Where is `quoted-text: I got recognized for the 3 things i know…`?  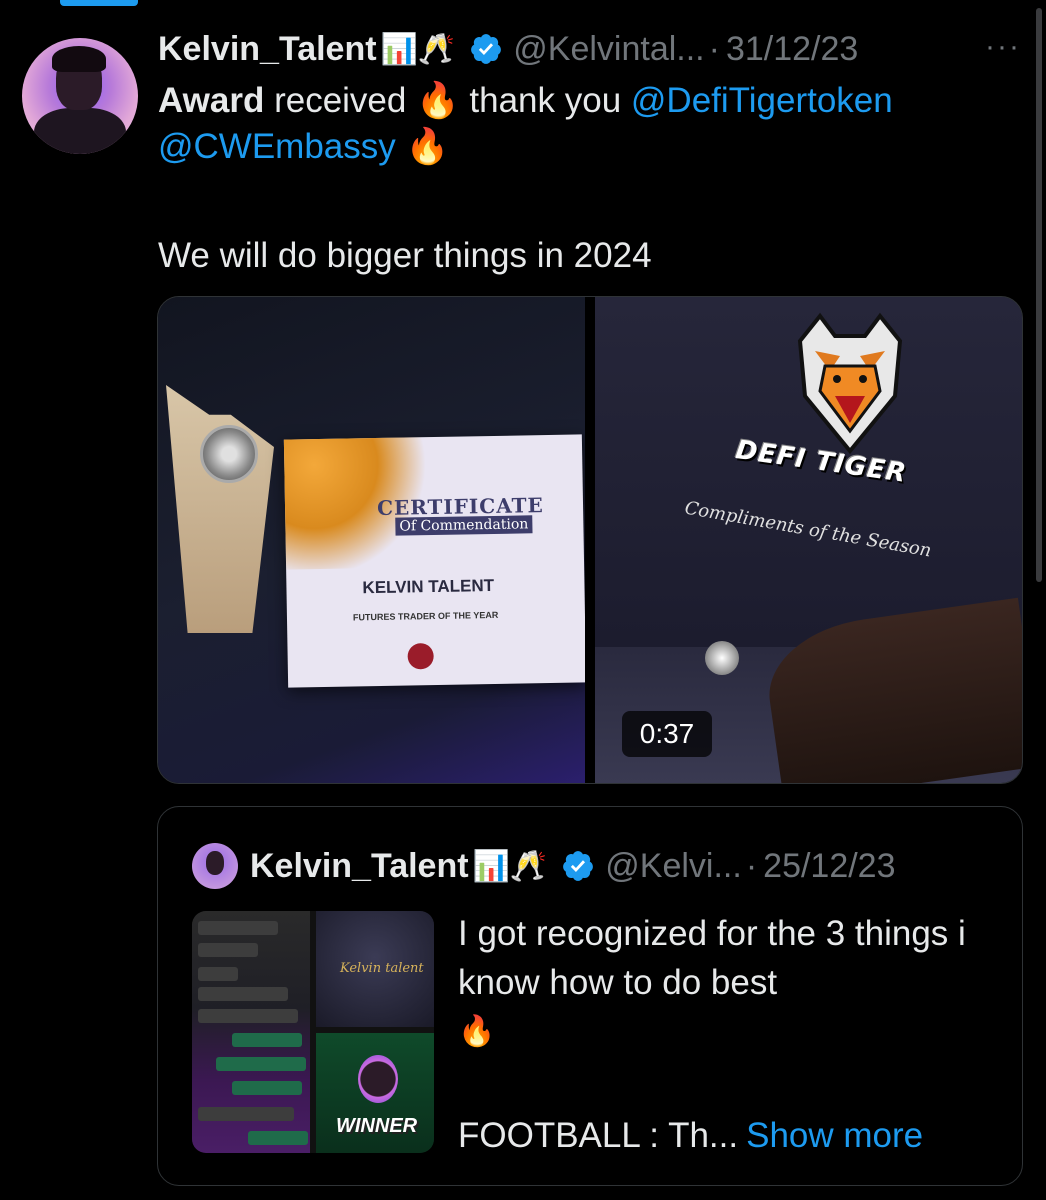
quoted-text: I got recognized for the 3 things i know… is located at coordinates (728, 1032).